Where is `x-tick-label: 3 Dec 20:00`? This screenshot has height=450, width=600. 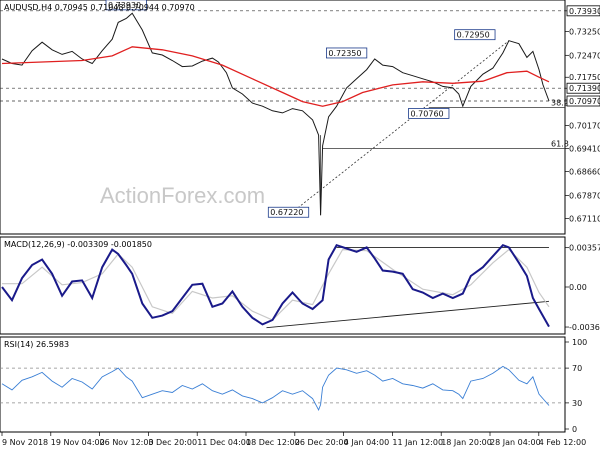 x-tick-label: 3 Dec 20:00 is located at coordinates (172, 442).